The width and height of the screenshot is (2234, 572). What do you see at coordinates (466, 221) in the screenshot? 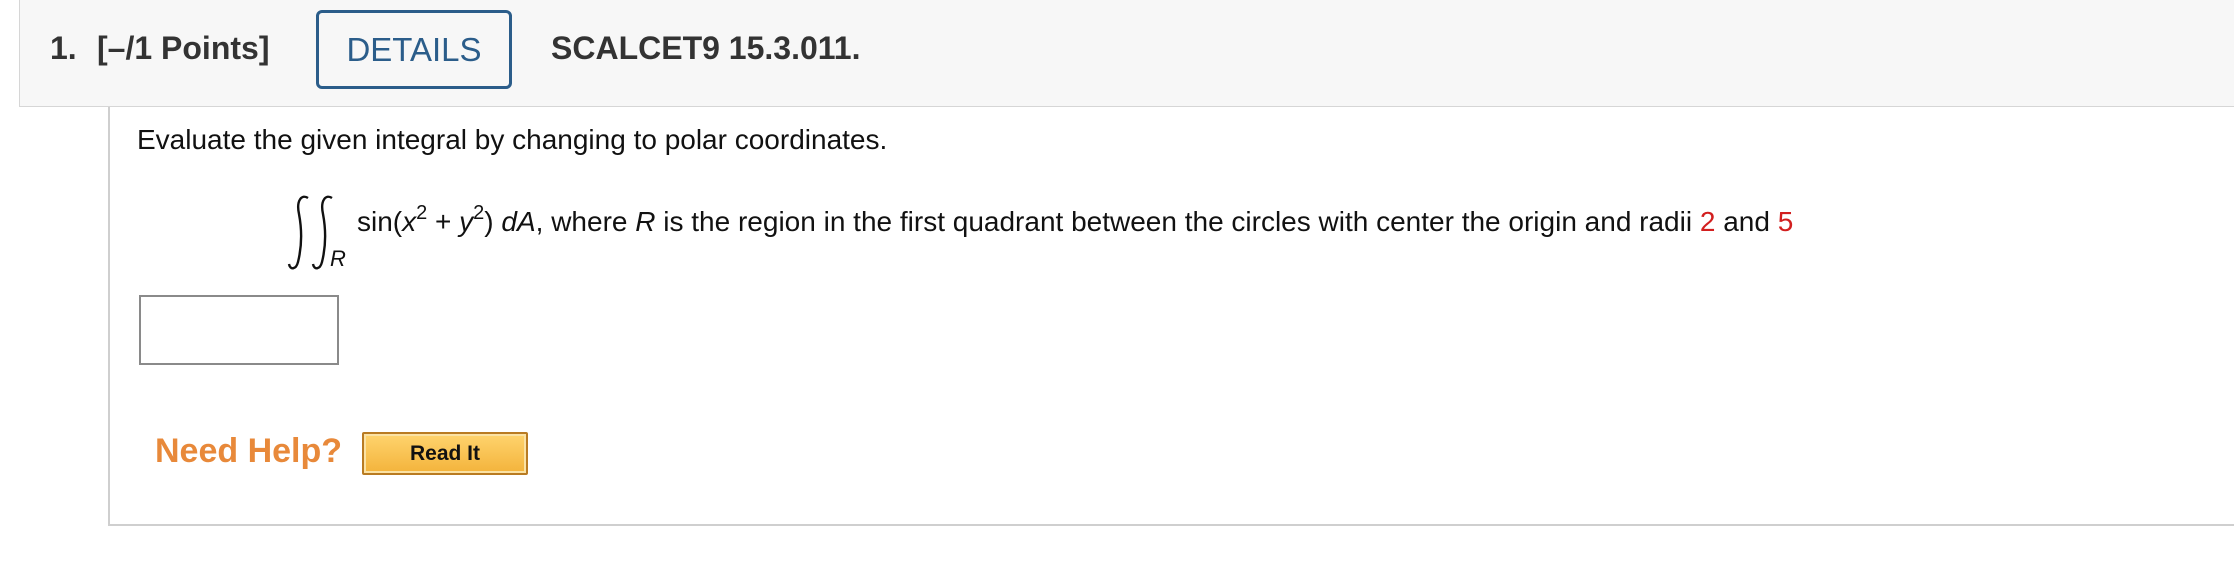
I see `var-y: y` at bounding box center [466, 221].